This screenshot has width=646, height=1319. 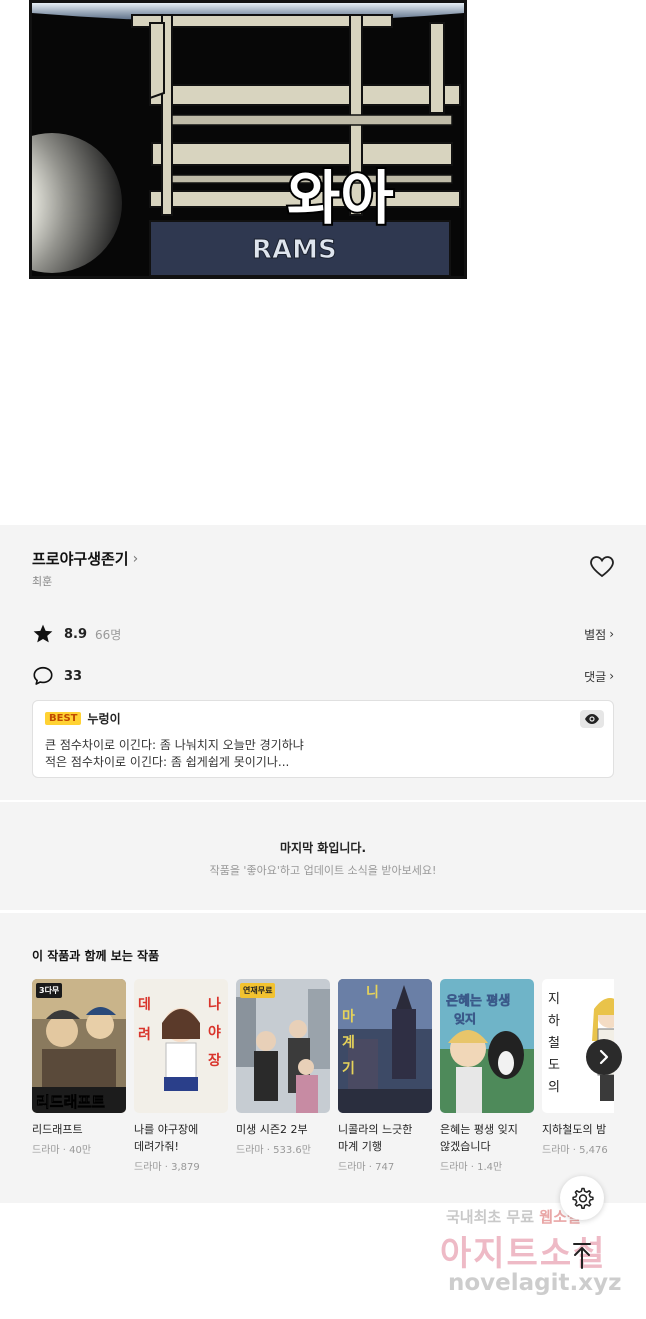 I want to click on recommendation-card: 리드래프트 3다무 리드래프트 드라마 · 40만, so click(x=79, y=1067).